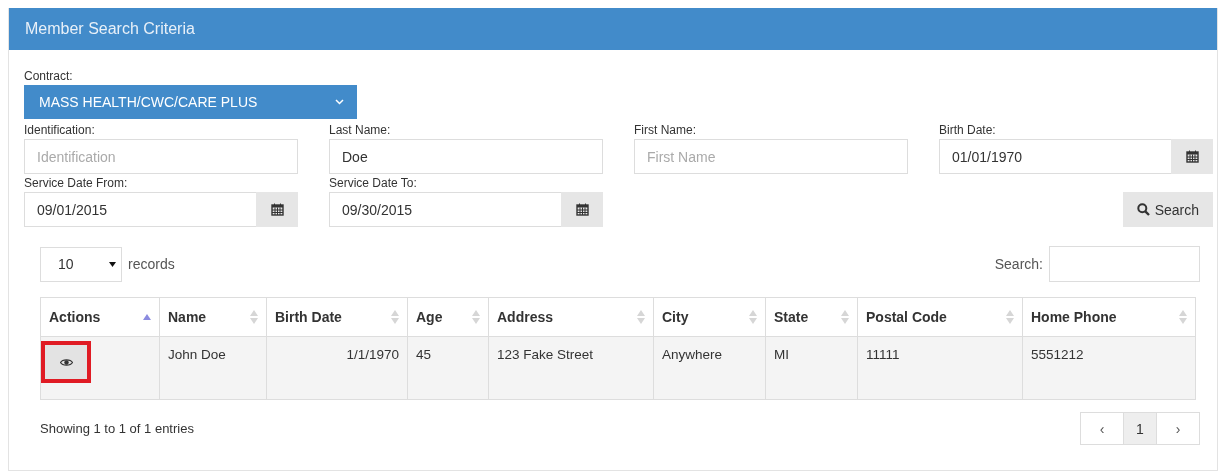 The width and height of the screenshot is (1228, 471). What do you see at coordinates (81, 264) in the screenshot?
I see `page-size-select: 10` at bounding box center [81, 264].